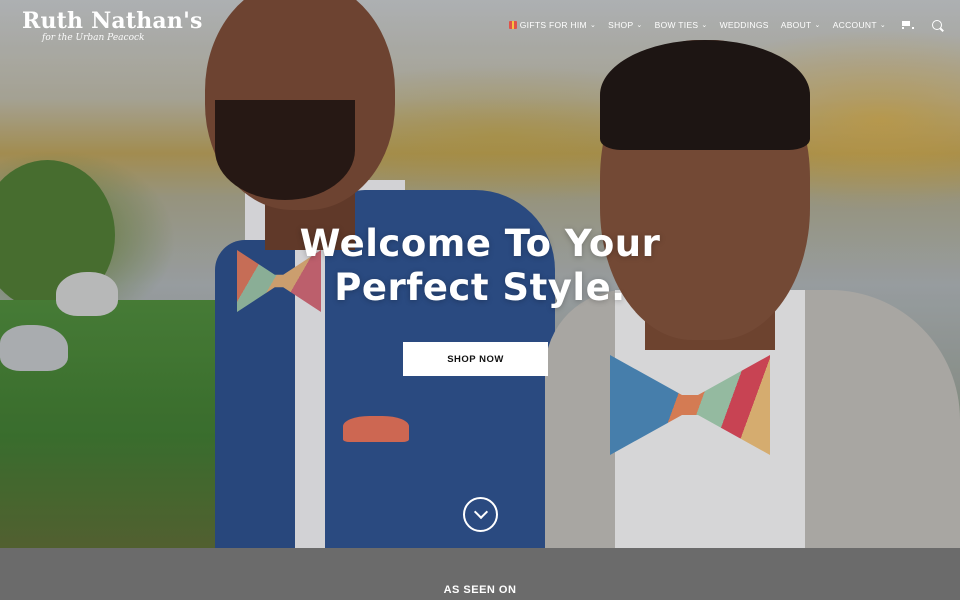 The width and height of the screenshot is (960, 600). I want to click on nav-item-label: WEDDINGS, so click(744, 25).